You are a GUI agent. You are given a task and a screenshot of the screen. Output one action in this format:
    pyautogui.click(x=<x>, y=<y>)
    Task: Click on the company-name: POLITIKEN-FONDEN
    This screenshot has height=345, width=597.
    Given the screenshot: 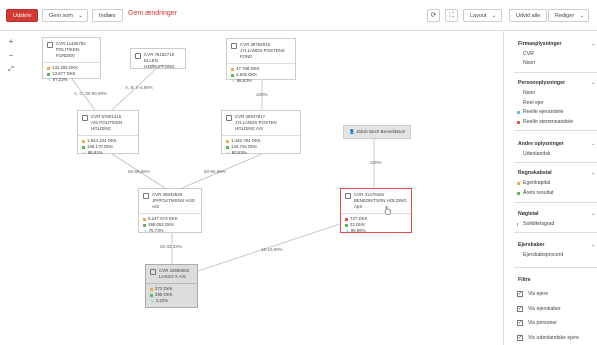 What is the action you would take?
    pyautogui.click(x=68, y=52)
    